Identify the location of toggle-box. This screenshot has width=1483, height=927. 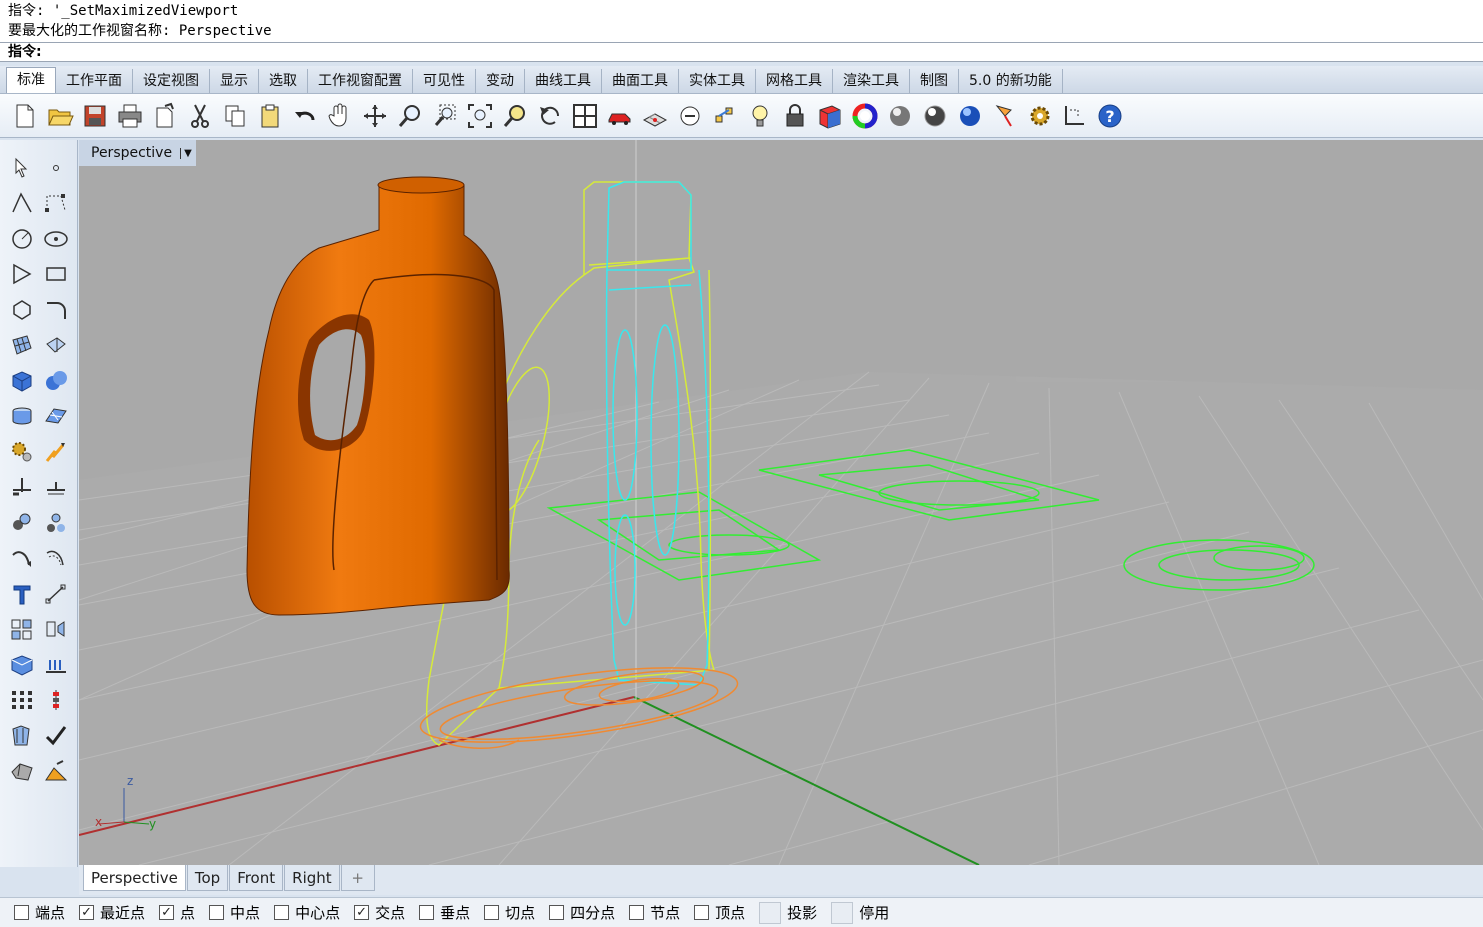
(770, 912).